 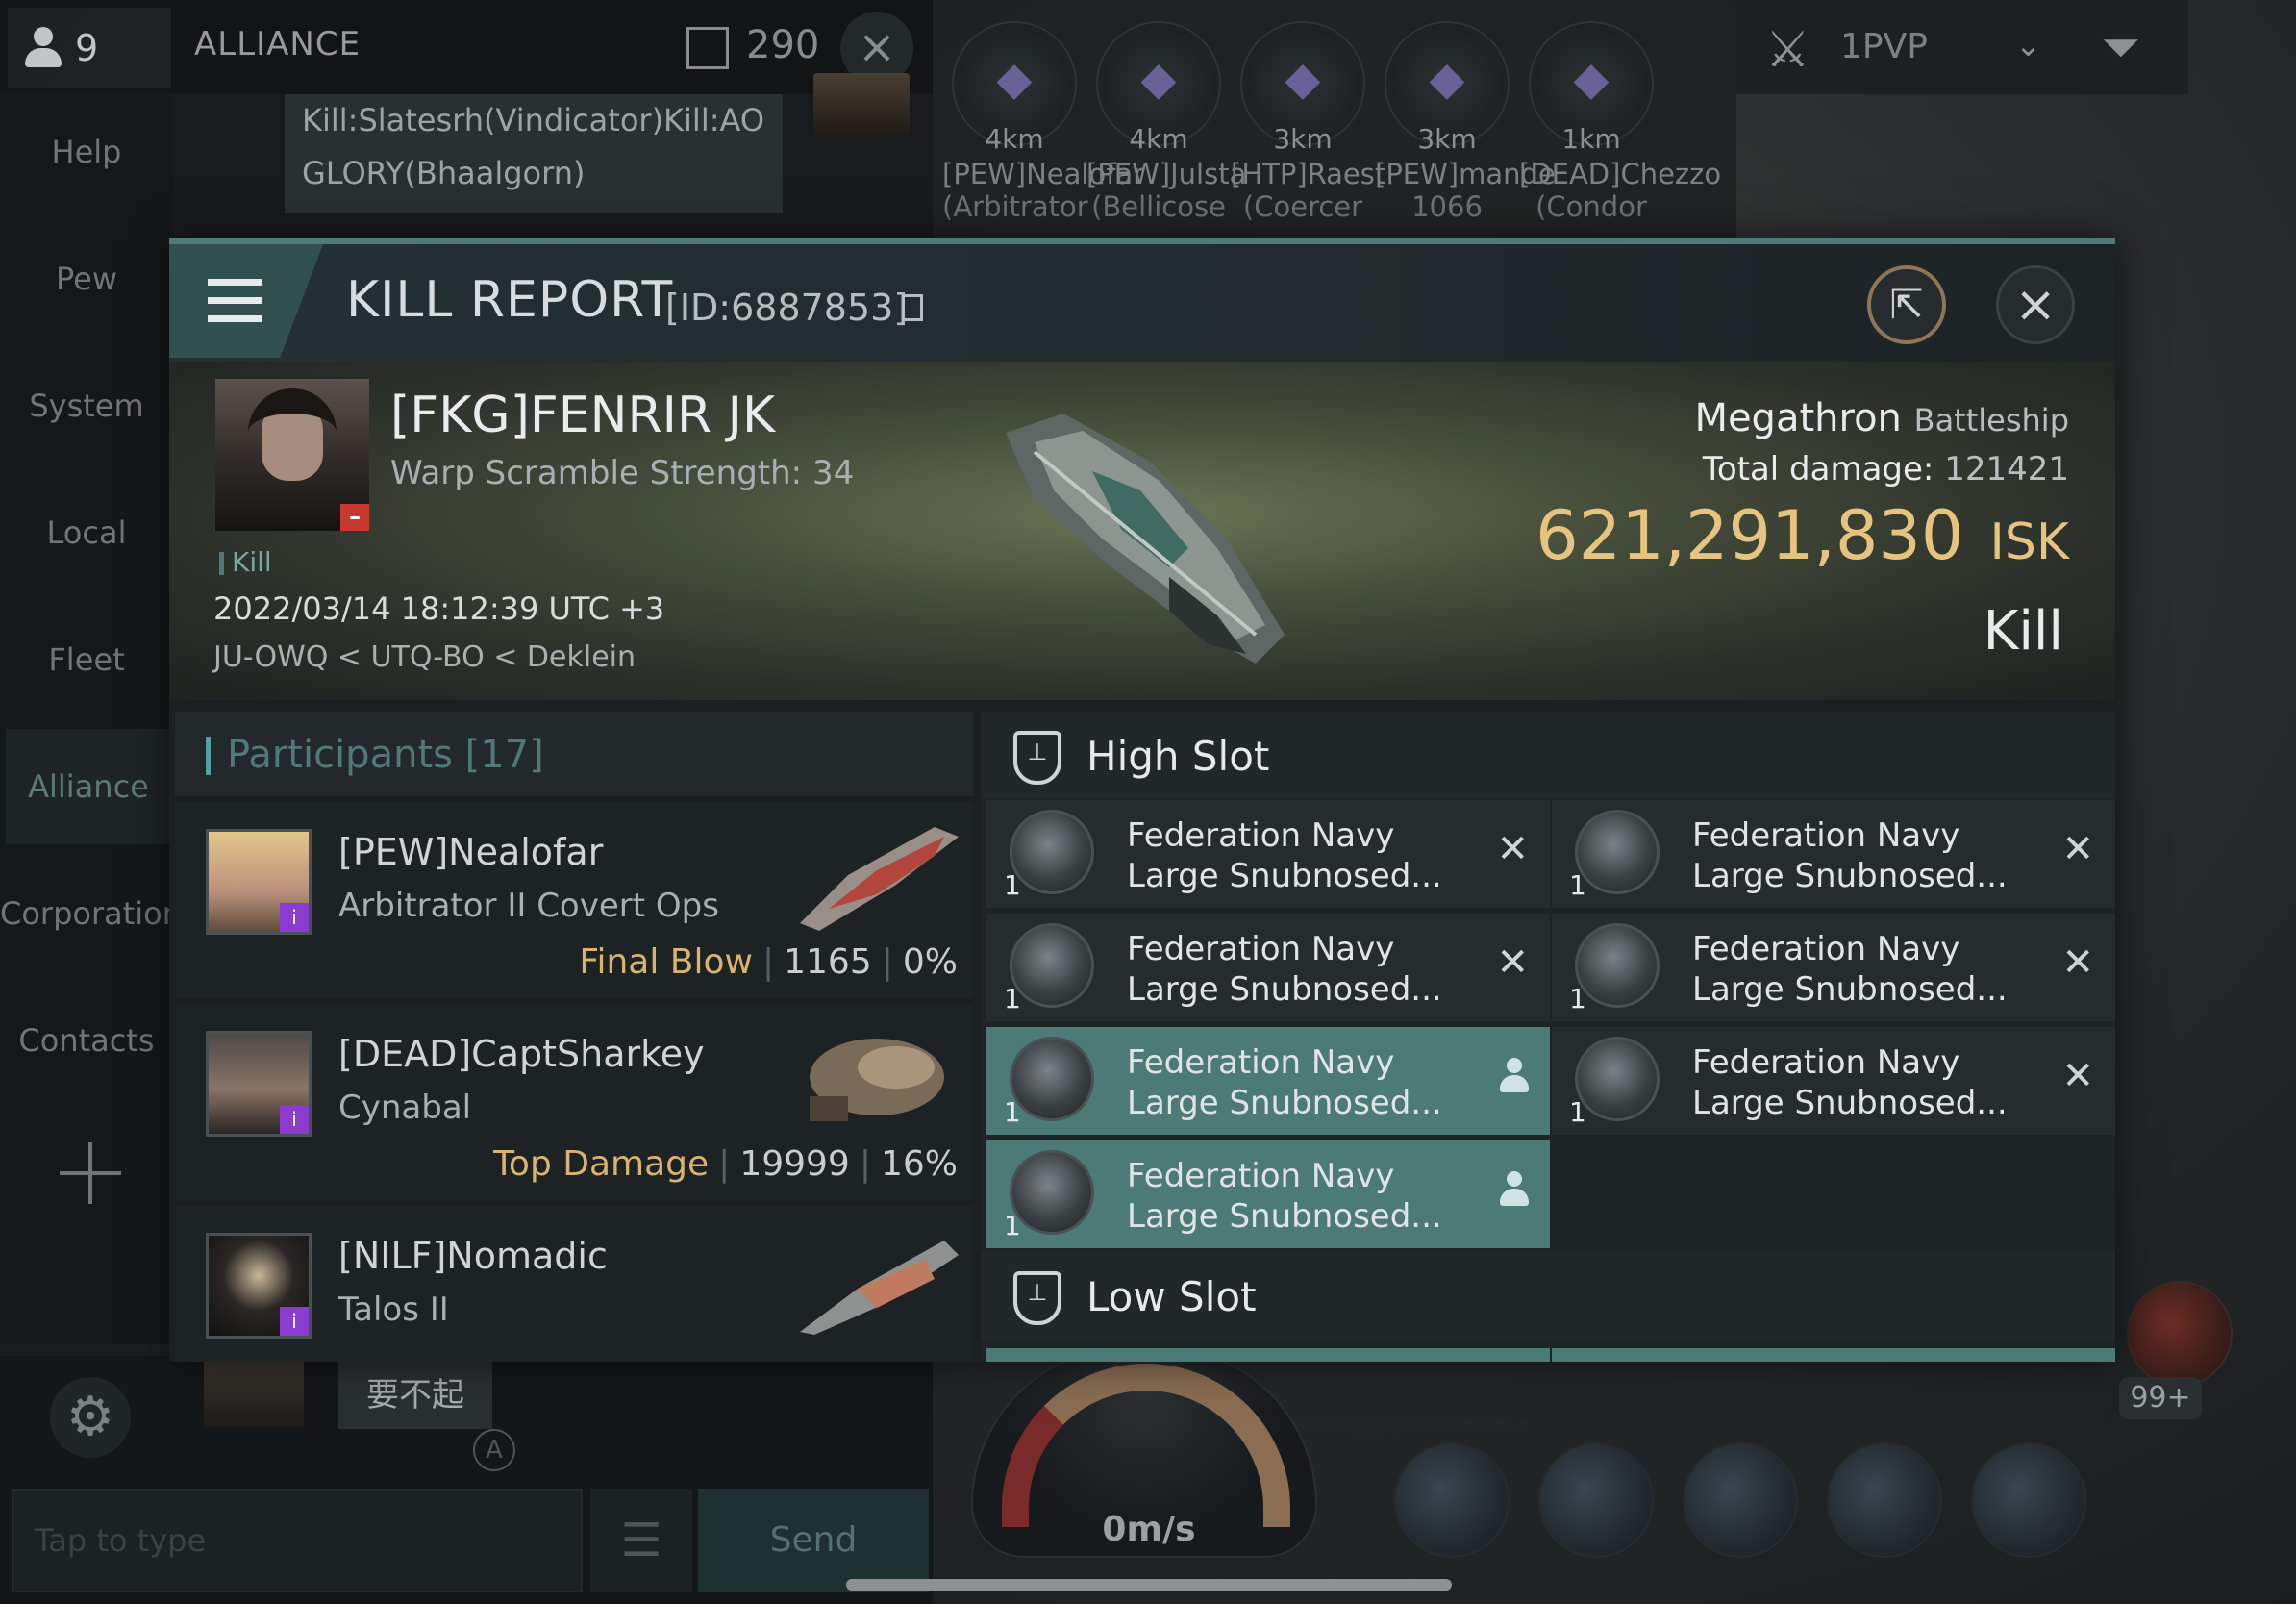 What do you see at coordinates (1178, 756) in the screenshot?
I see `high-slot-title: High Slot` at bounding box center [1178, 756].